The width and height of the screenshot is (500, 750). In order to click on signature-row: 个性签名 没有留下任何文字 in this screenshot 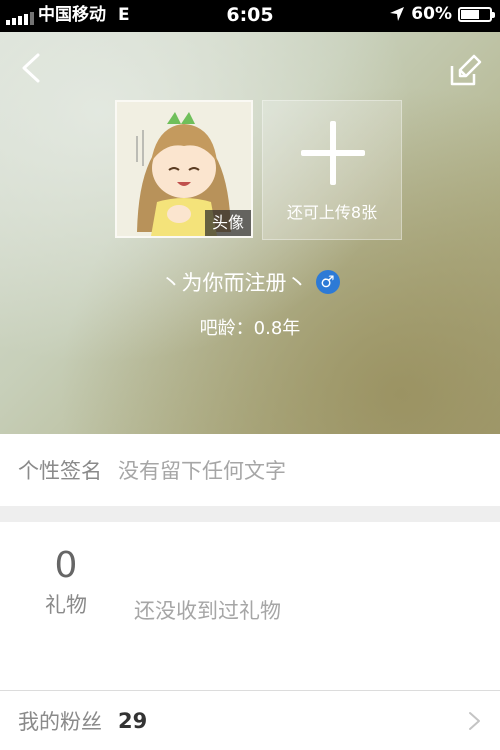, I will do `click(250, 470)`.